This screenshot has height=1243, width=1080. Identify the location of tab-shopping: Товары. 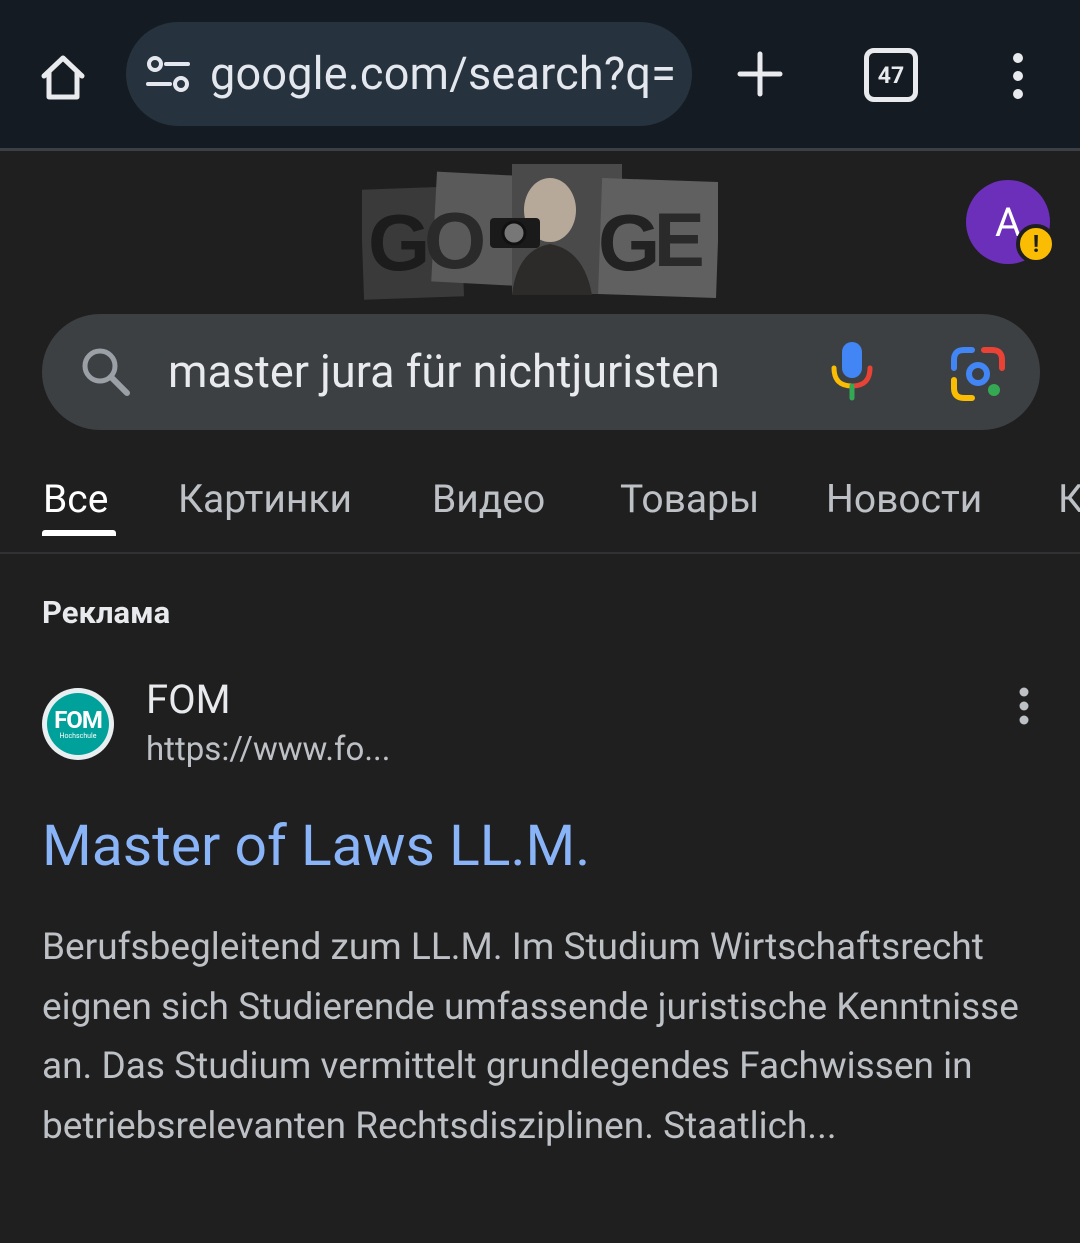
(689, 499).